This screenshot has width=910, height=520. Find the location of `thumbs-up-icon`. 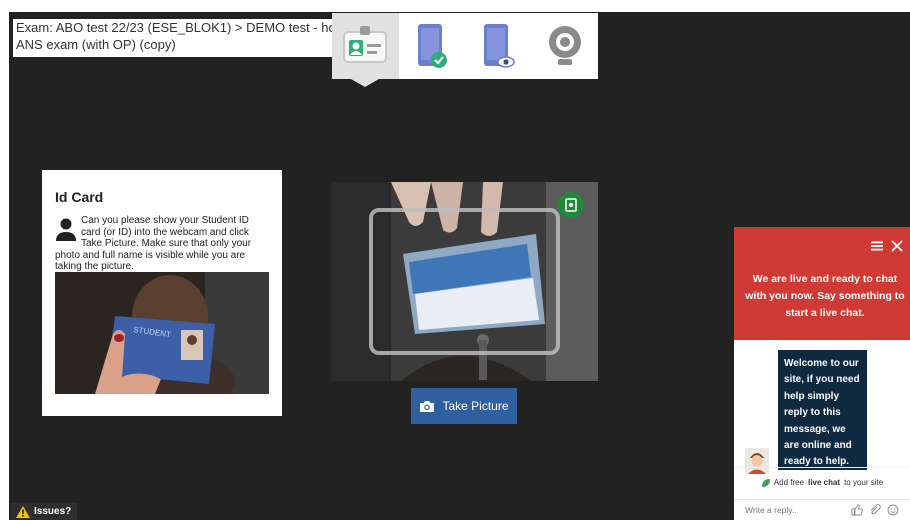

thumbs-up-icon is located at coordinates (857, 510).